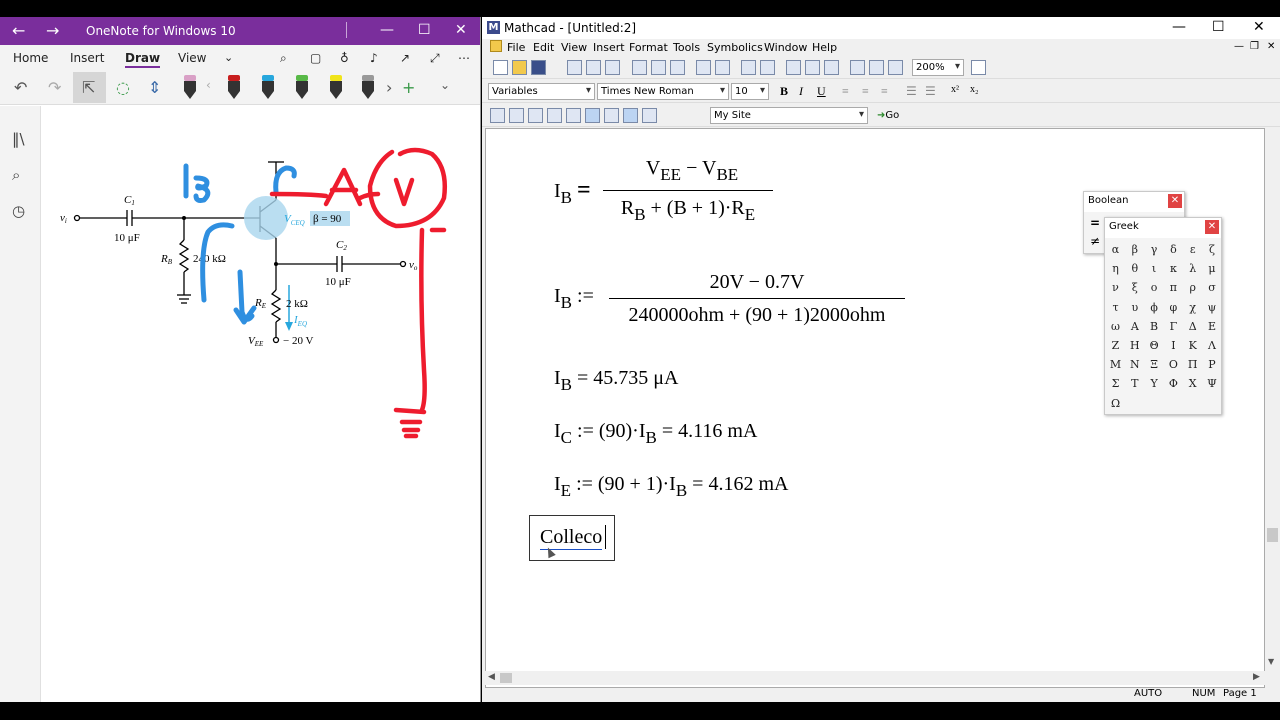  I want to click on scroll-right-icon: ›, so click(389, 87).